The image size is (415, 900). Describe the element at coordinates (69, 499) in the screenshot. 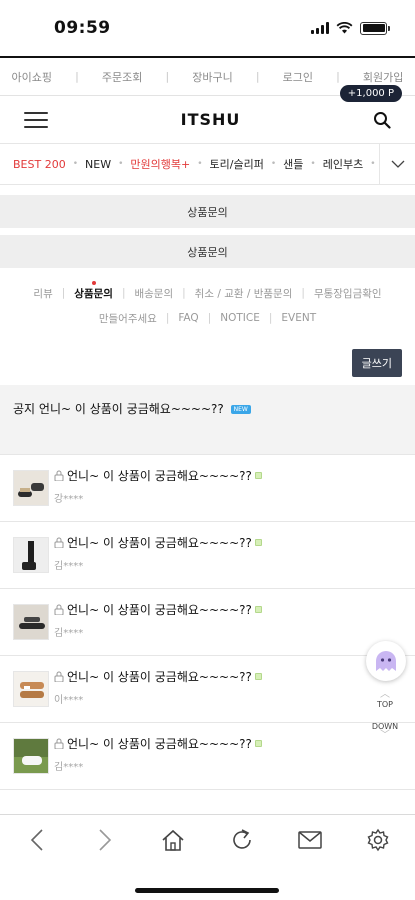

I see `post-author: 강****` at that location.